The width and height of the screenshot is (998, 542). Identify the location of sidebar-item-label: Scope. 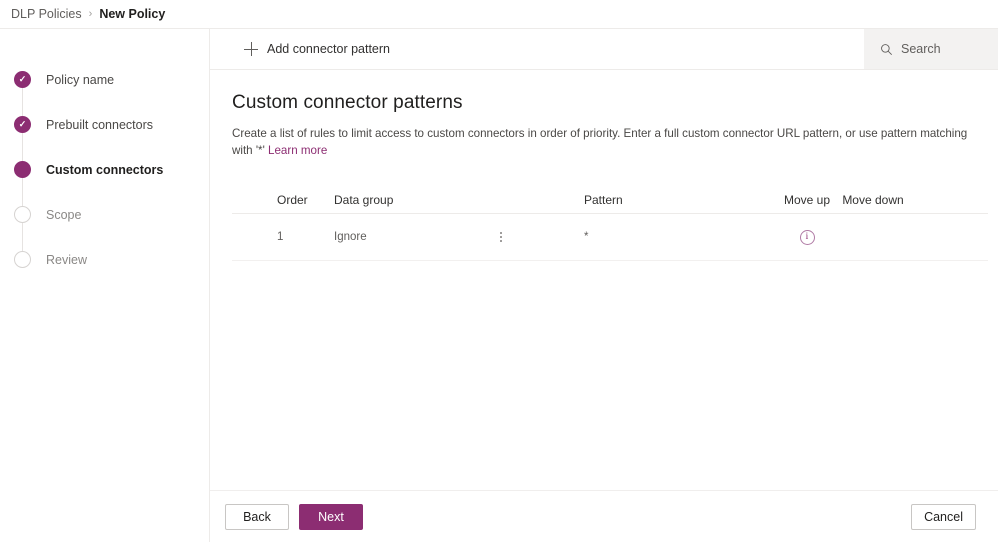
(64, 214).